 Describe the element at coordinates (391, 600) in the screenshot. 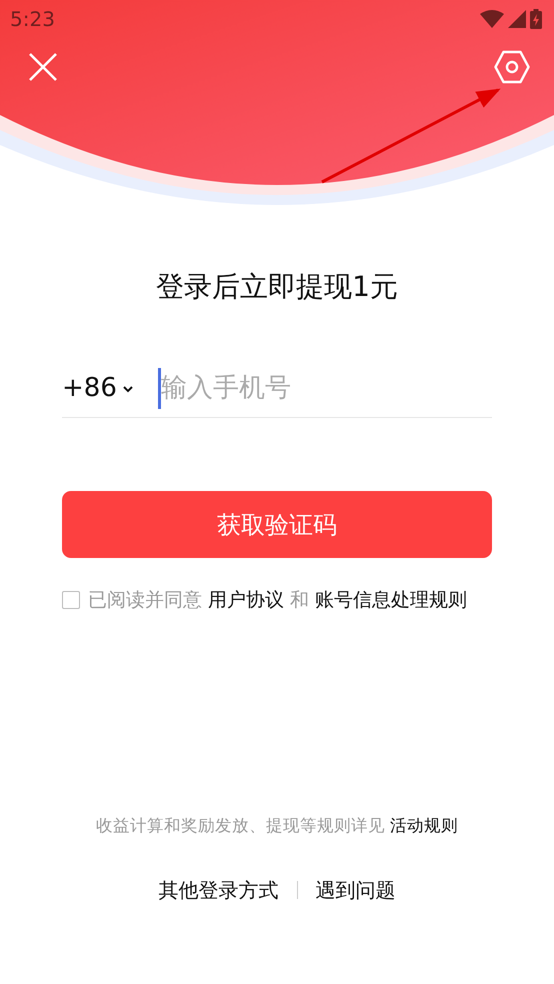

I see `agreement-link: 账号信息处理规则` at that location.